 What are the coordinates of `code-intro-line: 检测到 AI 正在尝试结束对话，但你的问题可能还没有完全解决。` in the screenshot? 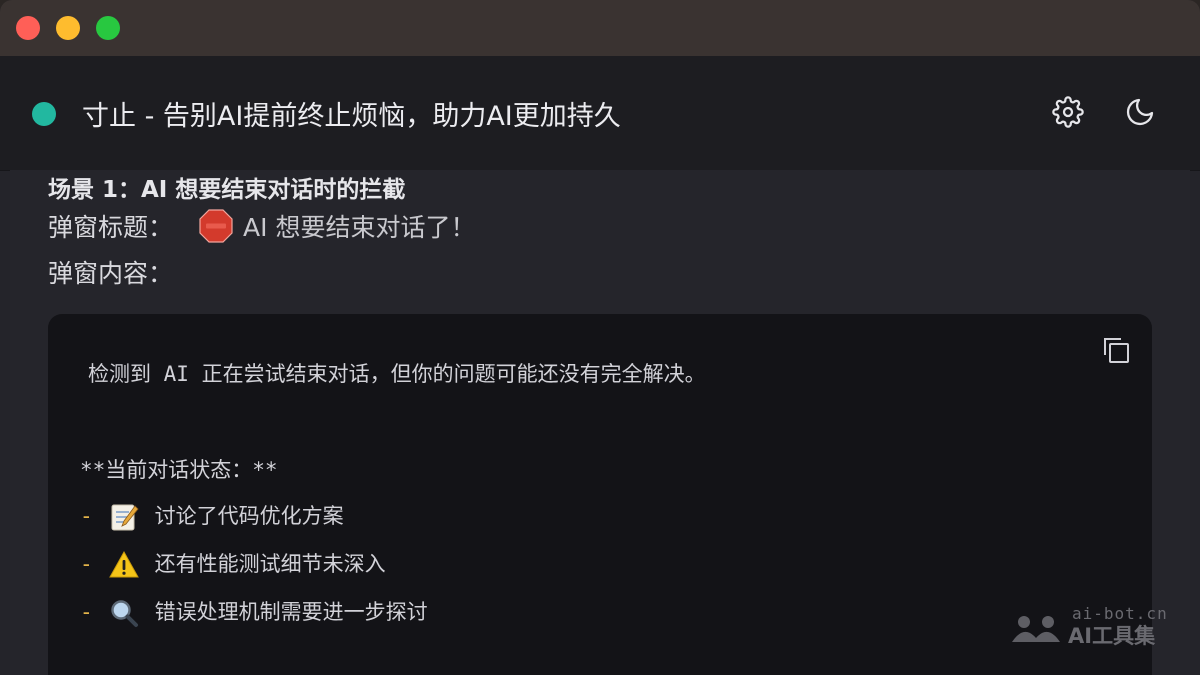 It's located at (397, 374).